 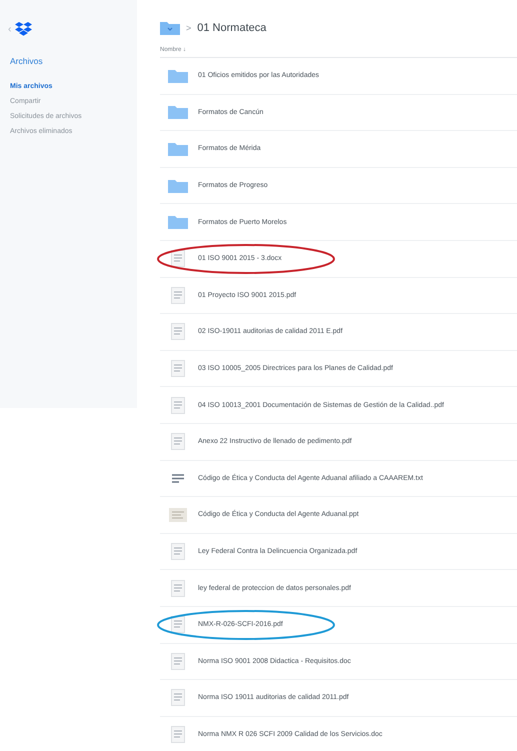 I want to click on folder-title: 01 Normateca, so click(x=231, y=28).